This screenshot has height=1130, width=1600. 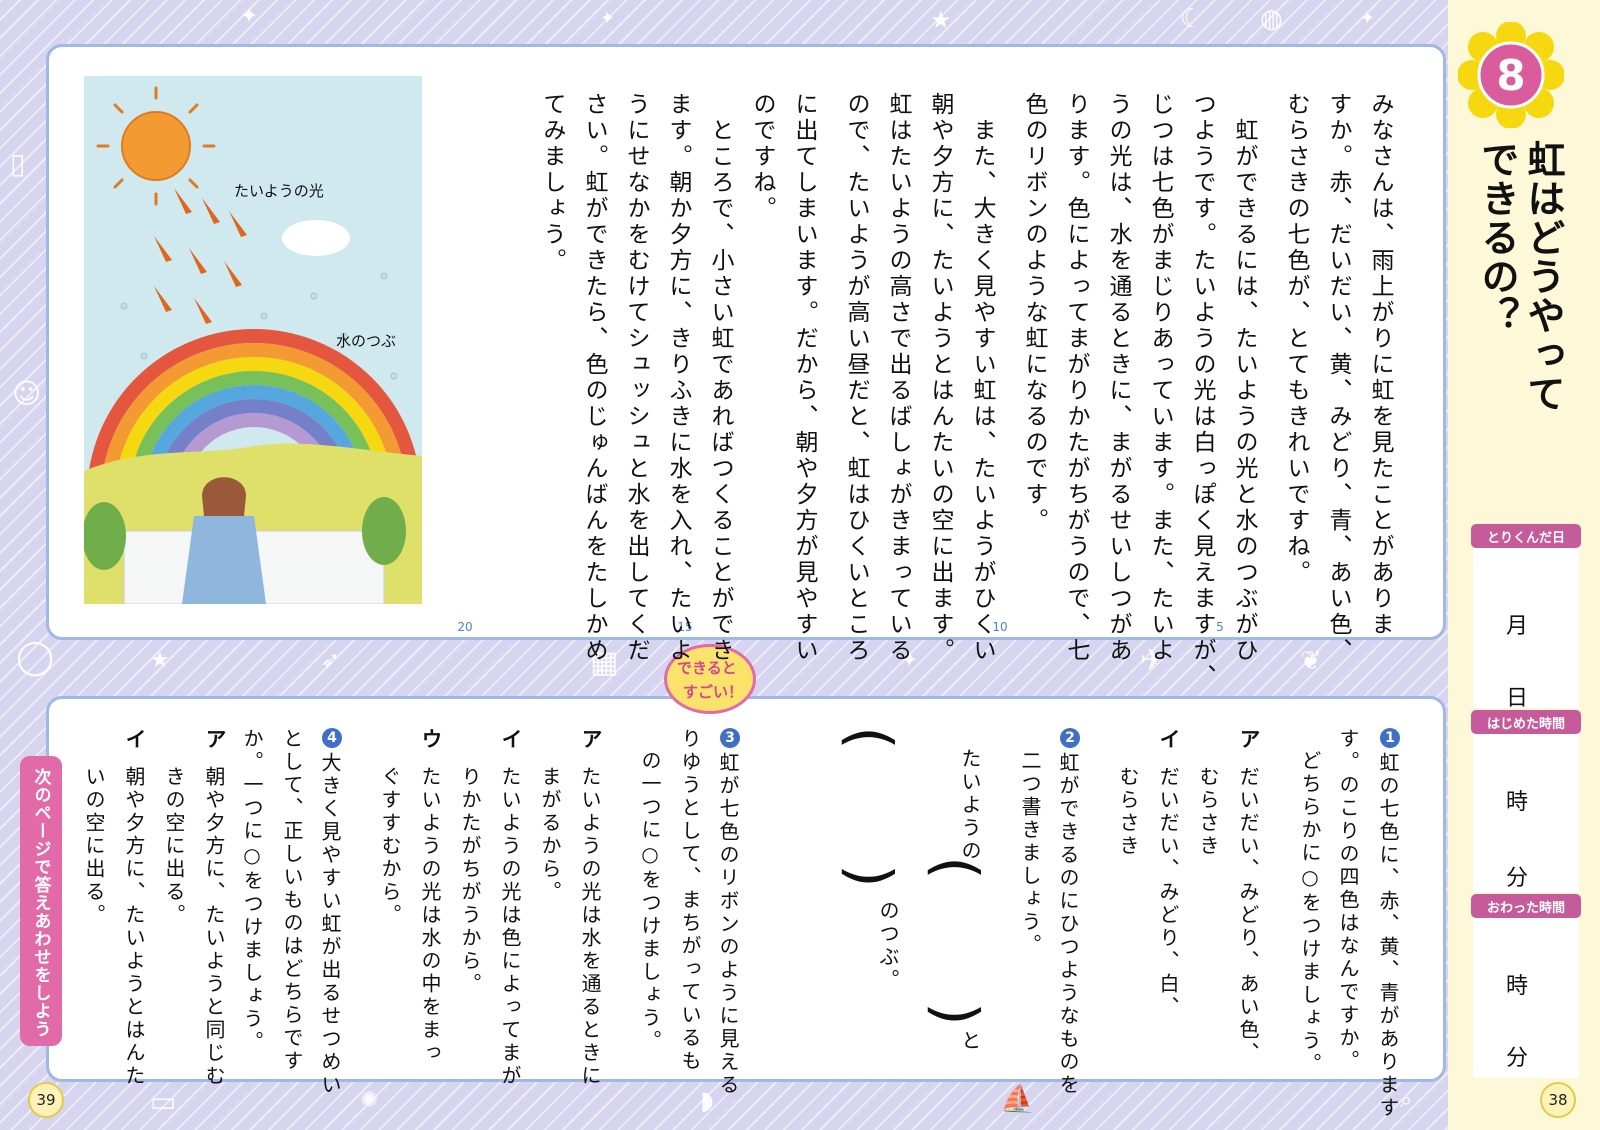 I want to click on lesson-flower-badge: 8, so click(x=1511, y=75).